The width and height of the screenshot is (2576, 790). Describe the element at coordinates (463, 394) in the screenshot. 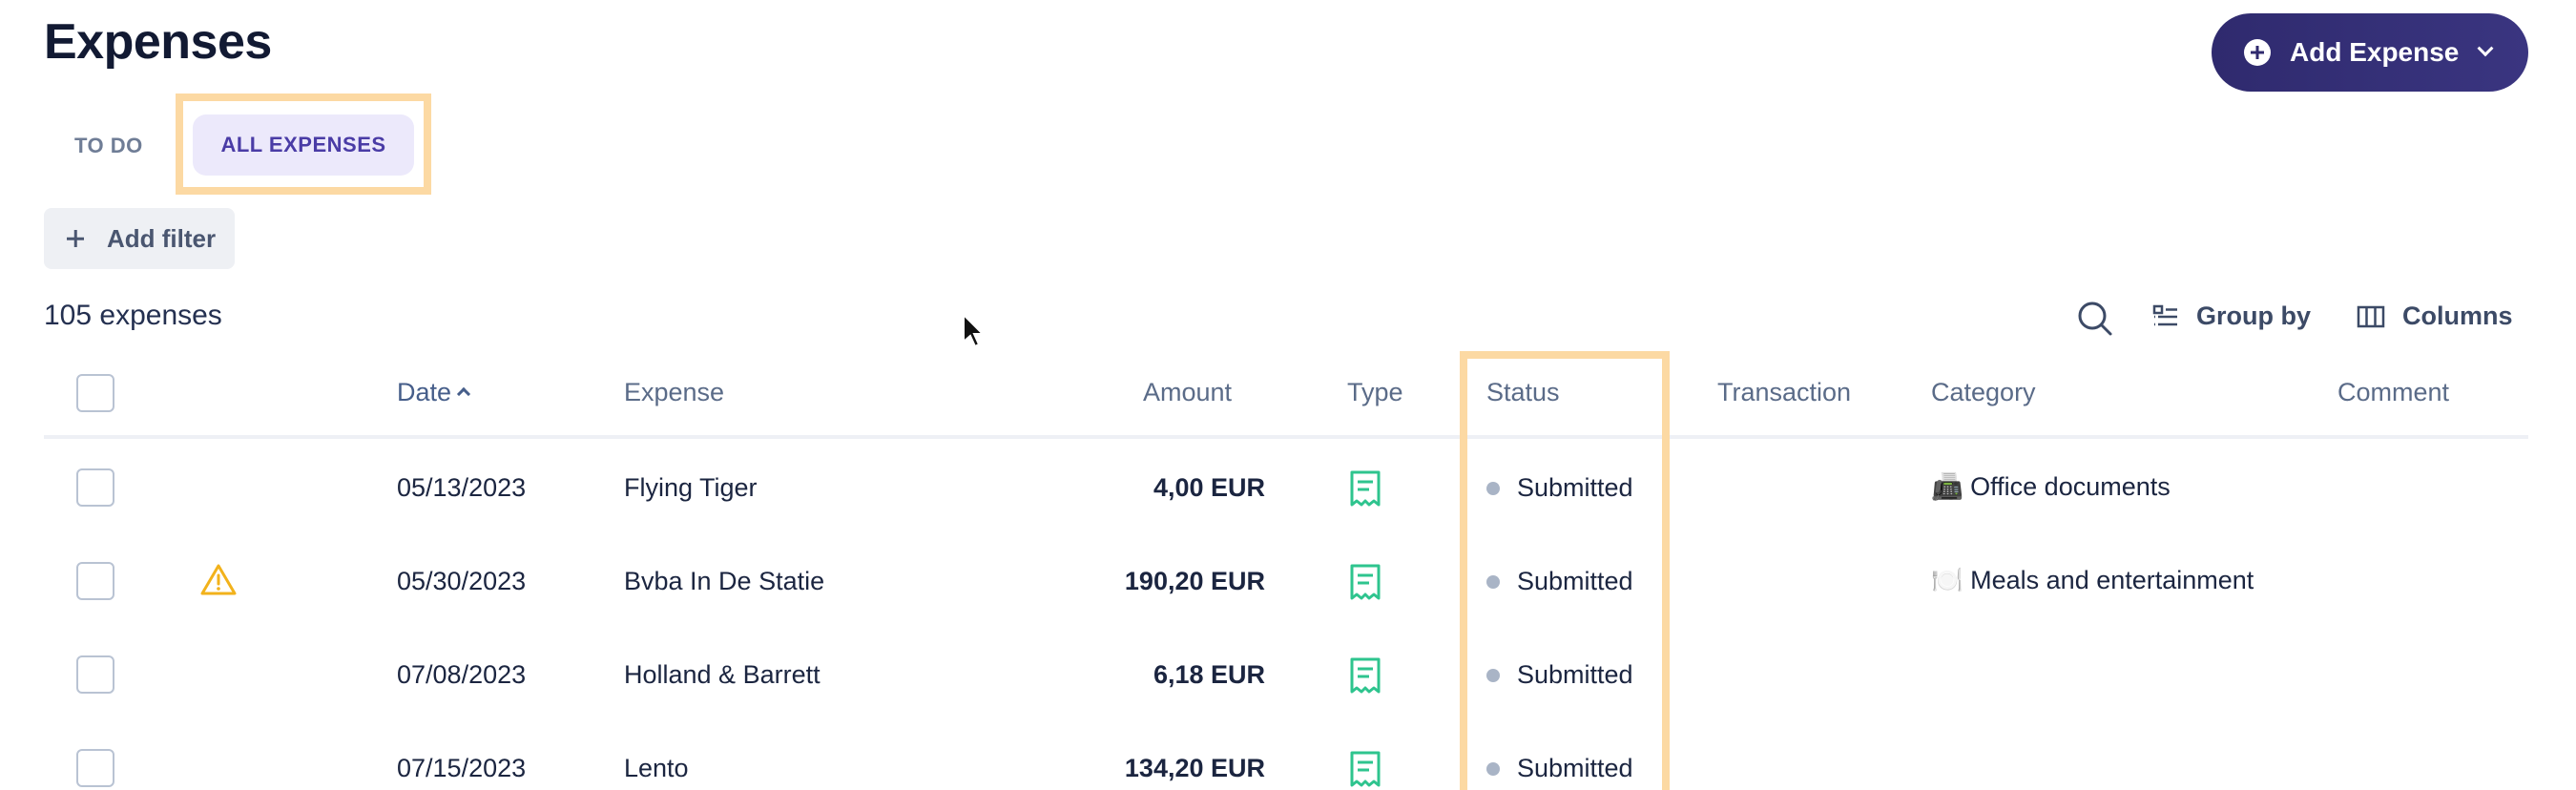

I see `sort-ascending-icon` at that location.